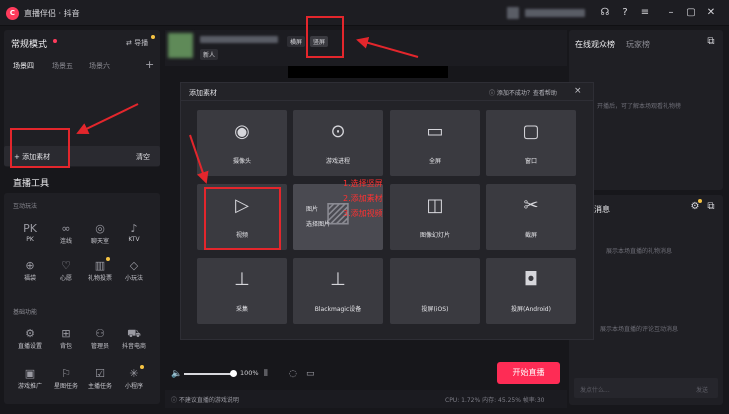  What do you see at coordinates (711, 13) in the screenshot?
I see `close-icon: ✕` at bounding box center [711, 13].